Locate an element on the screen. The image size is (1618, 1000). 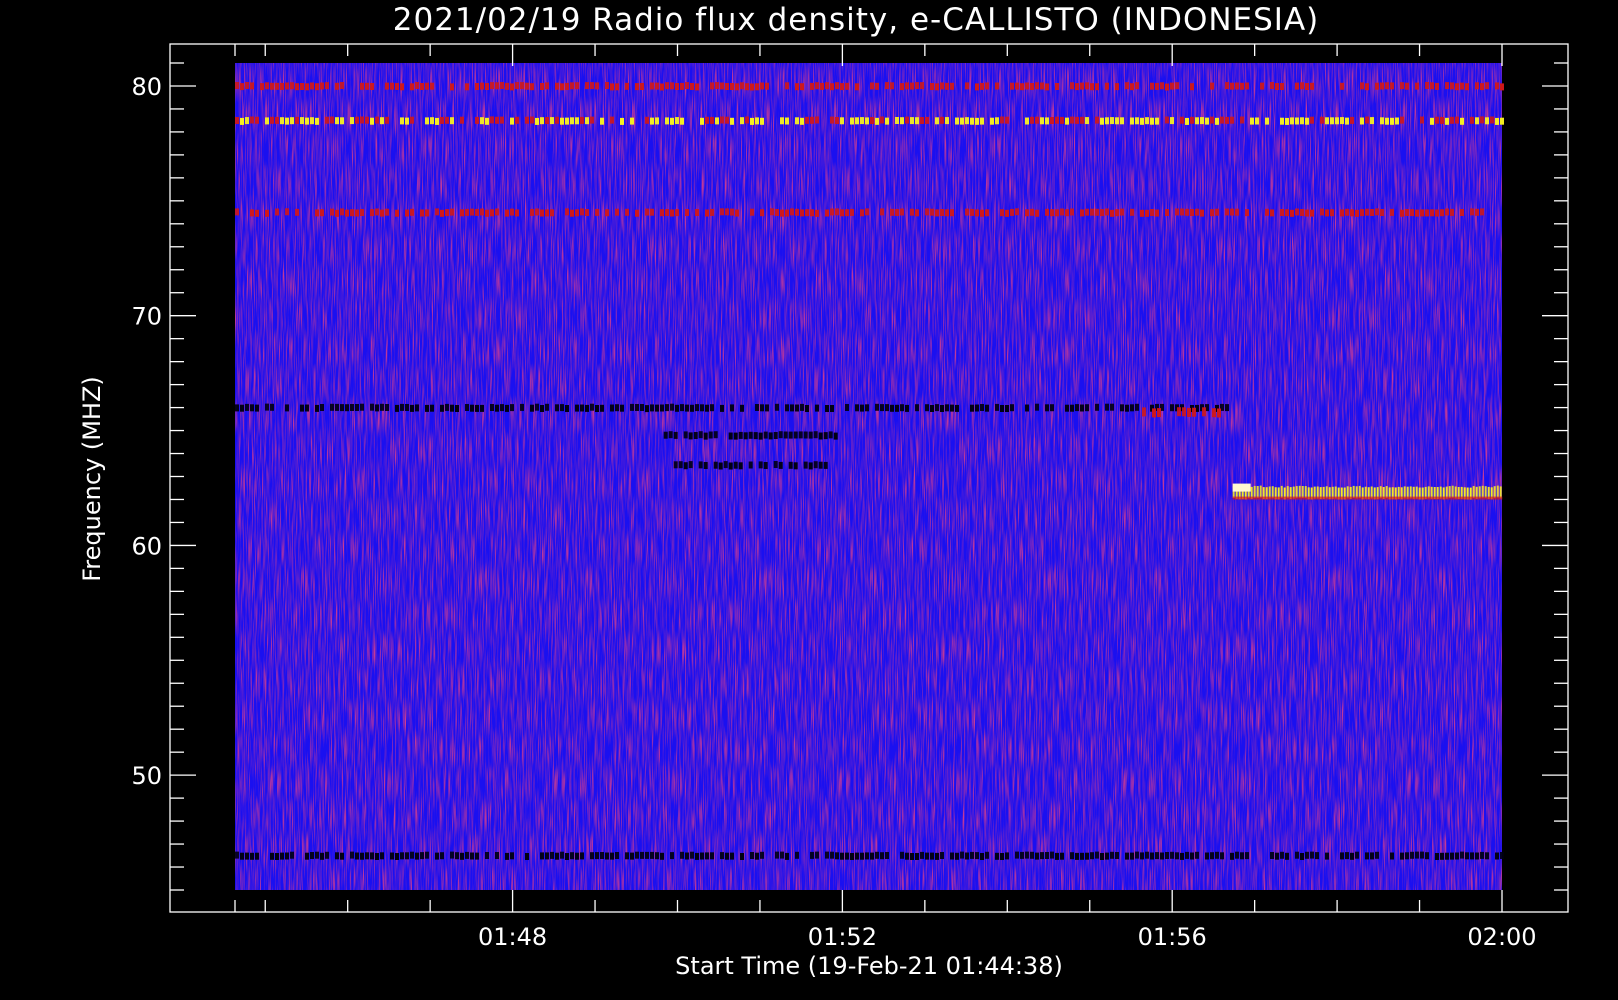
x-tick-label: 01:48 is located at coordinates (512, 937).